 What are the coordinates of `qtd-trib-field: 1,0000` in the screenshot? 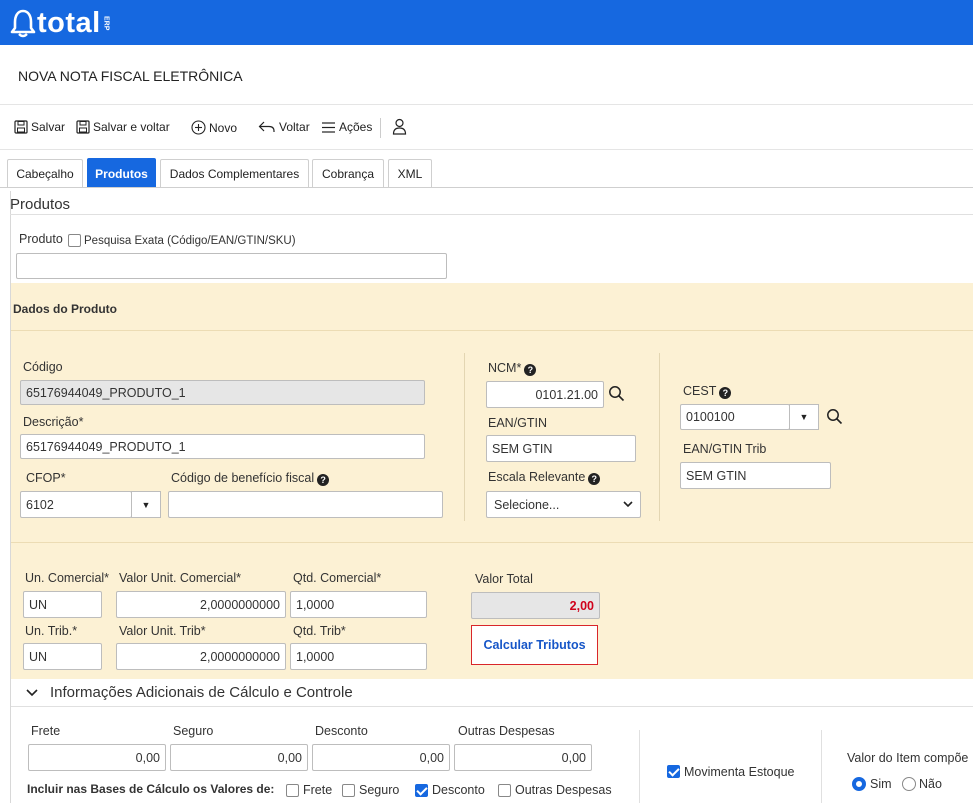 It's located at (358, 656).